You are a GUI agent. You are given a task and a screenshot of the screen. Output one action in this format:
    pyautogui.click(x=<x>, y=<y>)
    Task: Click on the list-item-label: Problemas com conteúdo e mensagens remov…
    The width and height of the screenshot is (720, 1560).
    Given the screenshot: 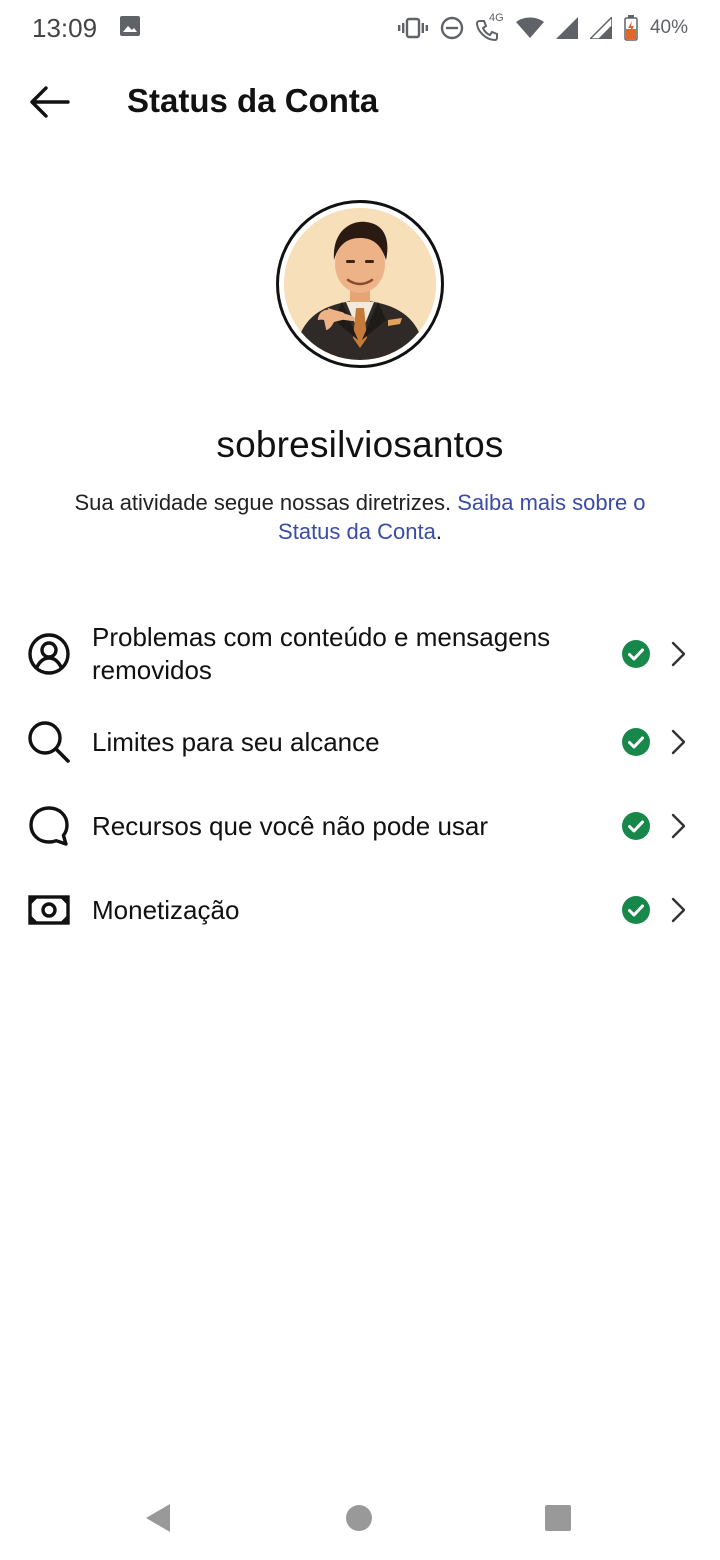 What is the action you would take?
    pyautogui.click(x=321, y=653)
    